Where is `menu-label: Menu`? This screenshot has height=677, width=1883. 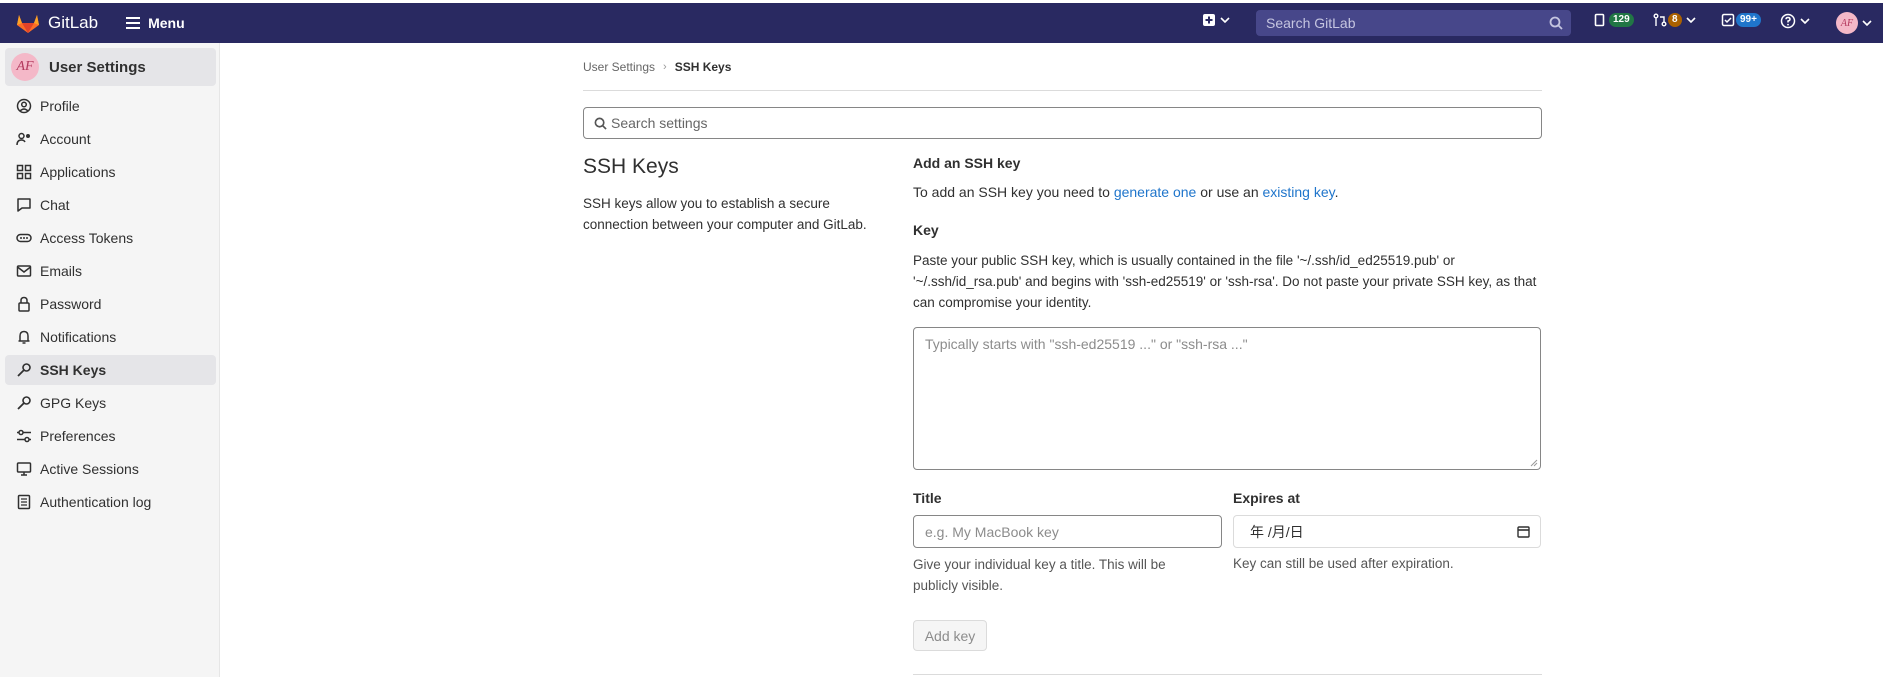
menu-label: Menu is located at coordinates (166, 23).